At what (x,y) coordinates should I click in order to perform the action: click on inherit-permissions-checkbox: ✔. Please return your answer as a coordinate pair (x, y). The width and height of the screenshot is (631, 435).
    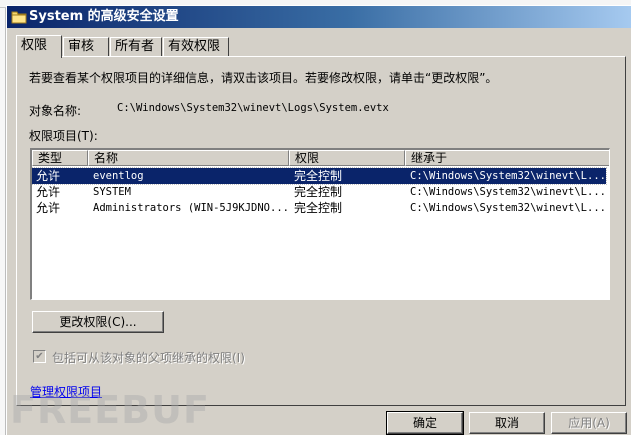
    Looking at the image, I should click on (39, 356).